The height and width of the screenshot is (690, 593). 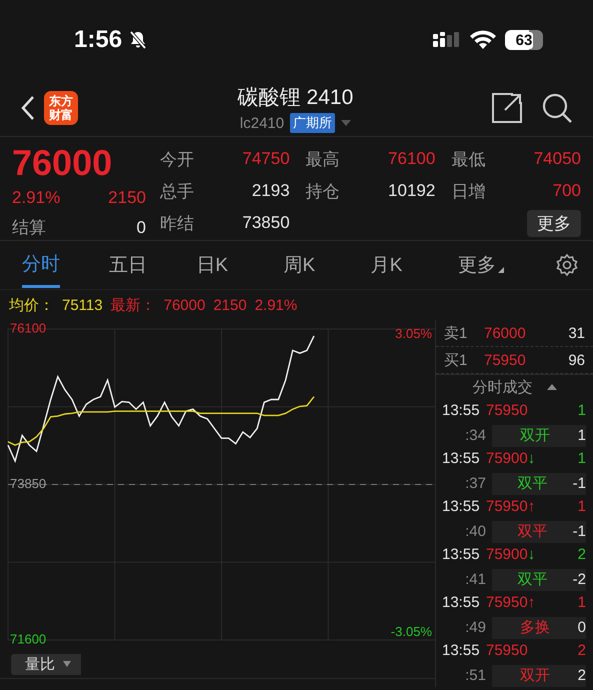 What do you see at coordinates (262, 123) in the screenshot?
I see `instrument-code: lc2410` at bounding box center [262, 123].